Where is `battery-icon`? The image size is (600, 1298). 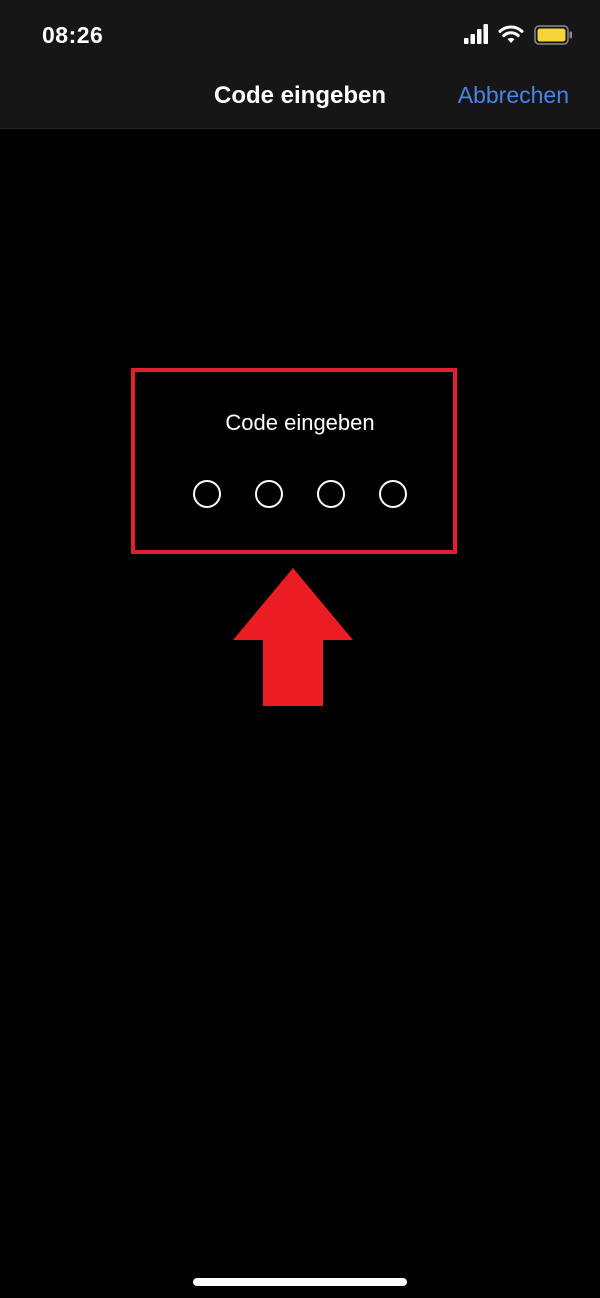 battery-icon is located at coordinates (554, 35).